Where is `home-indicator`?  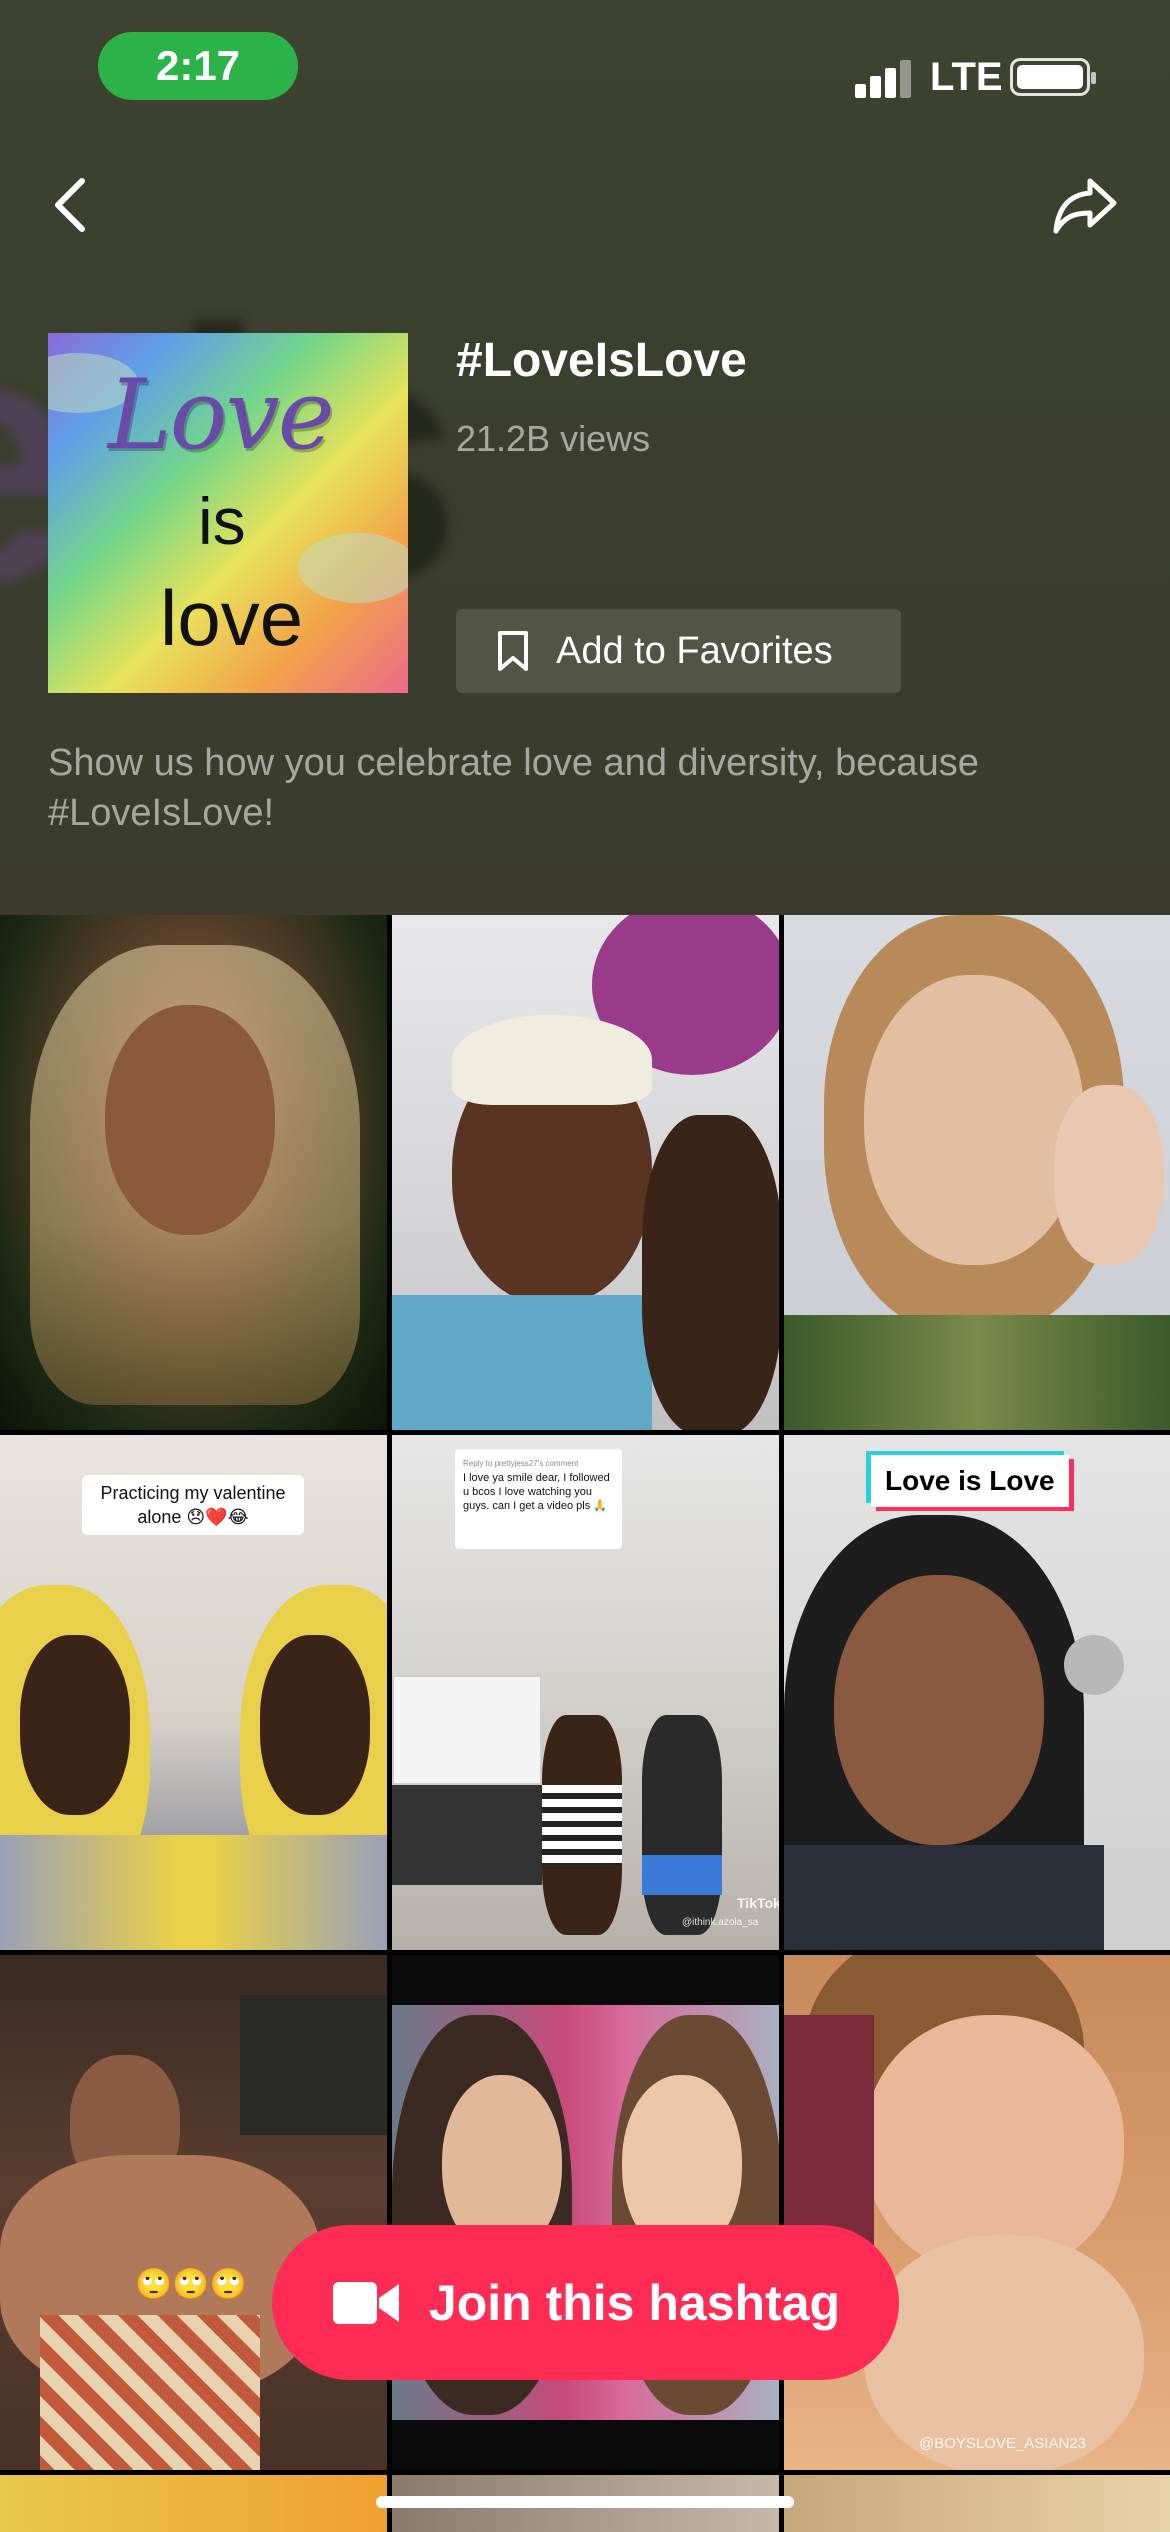
home-indicator is located at coordinates (585, 2502).